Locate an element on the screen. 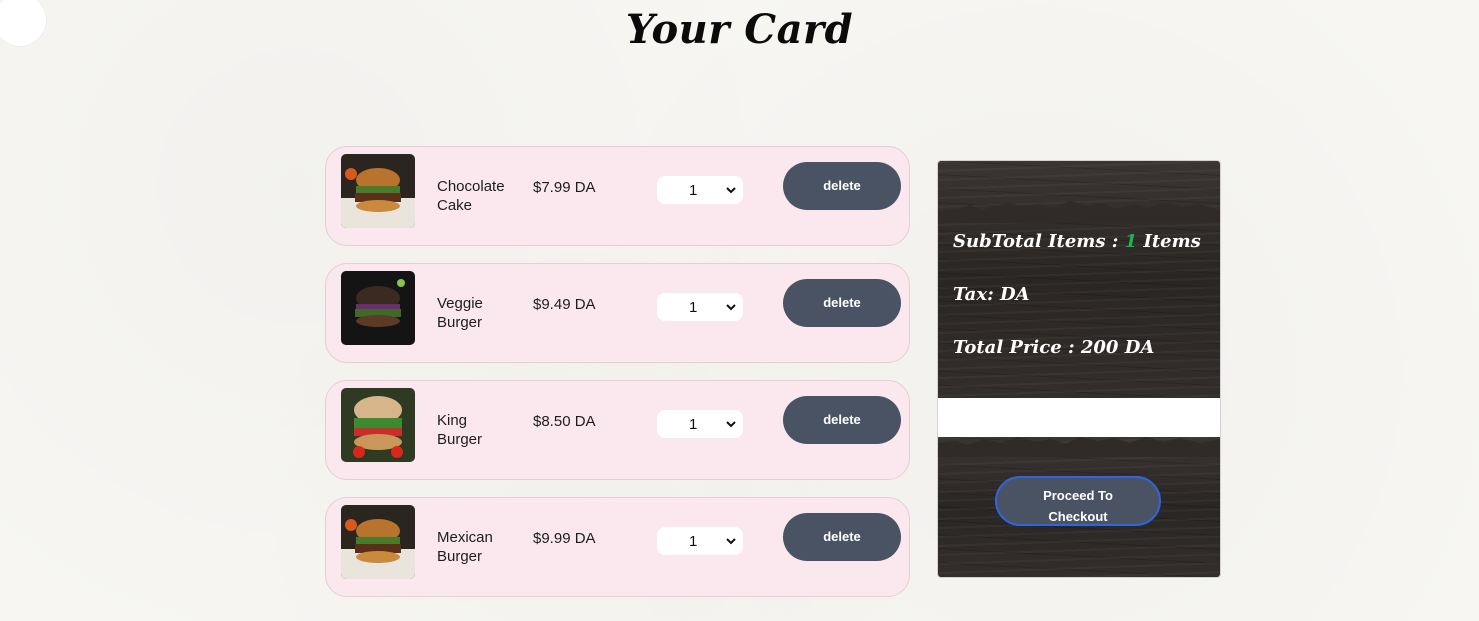 This screenshot has height=621, width=1479. subtotal-count: 1 is located at coordinates (1131, 241).